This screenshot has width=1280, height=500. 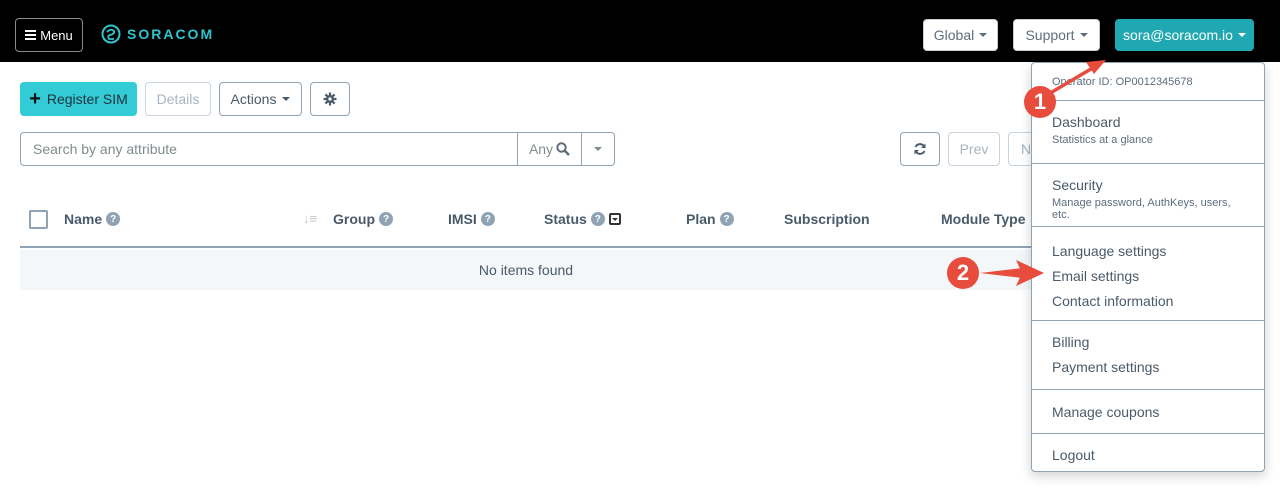 I want to click on select-all-checkbox, so click(x=38, y=219).